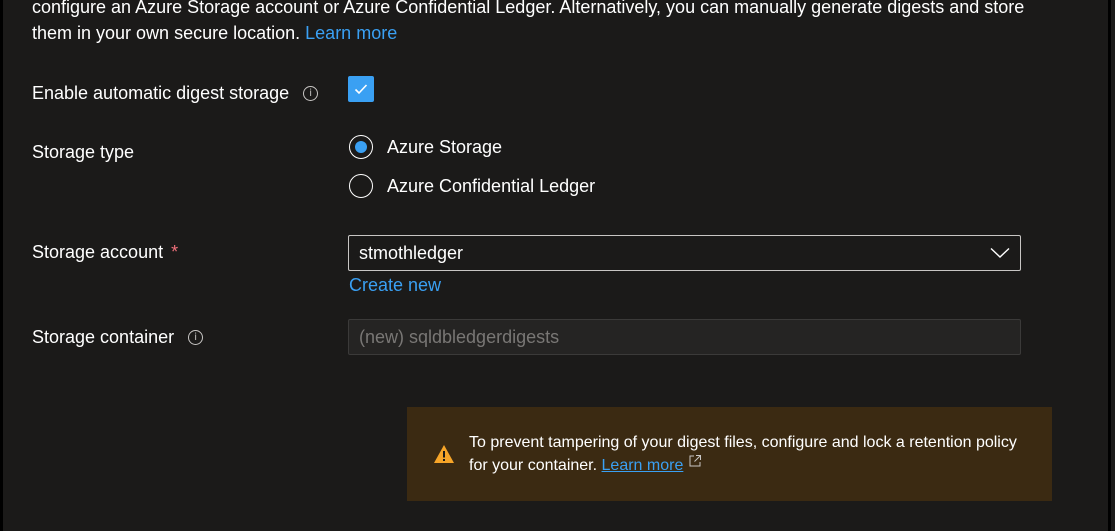 This screenshot has width=1115, height=531. What do you see at coordinates (175, 252) in the screenshot?
I see `required-asterisk: *` at bounding box center [175, 252].